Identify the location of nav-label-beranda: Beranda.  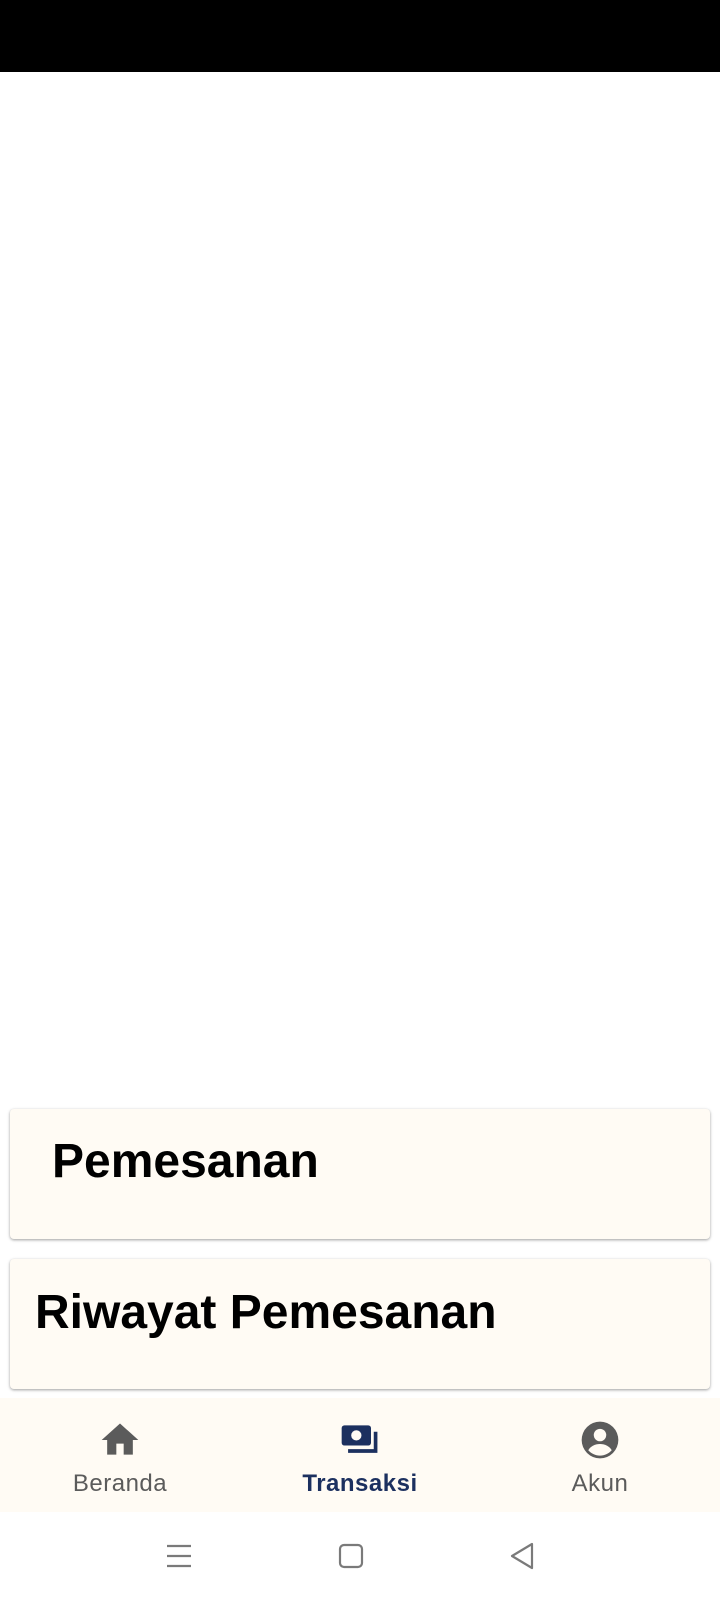
(120, 1483).